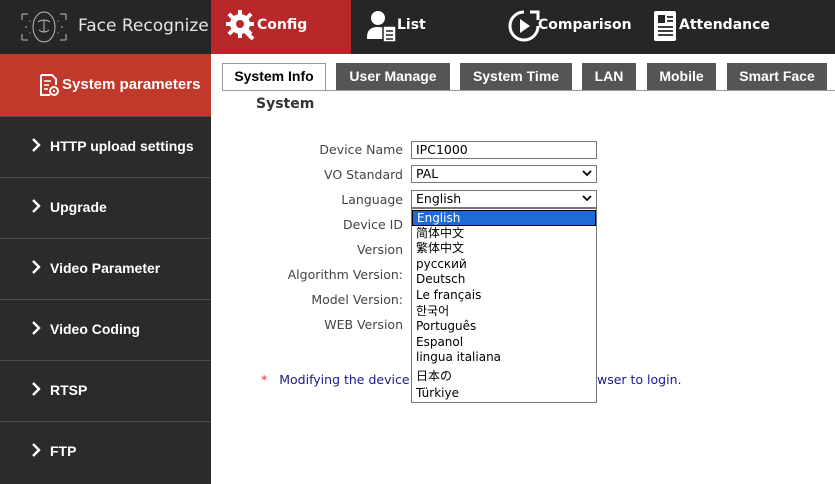 This screenshot has height=484, width=835. Describe the element at coordinates (143, 26) in the screenshot. I see `app-title: Face Recognize` at that location.